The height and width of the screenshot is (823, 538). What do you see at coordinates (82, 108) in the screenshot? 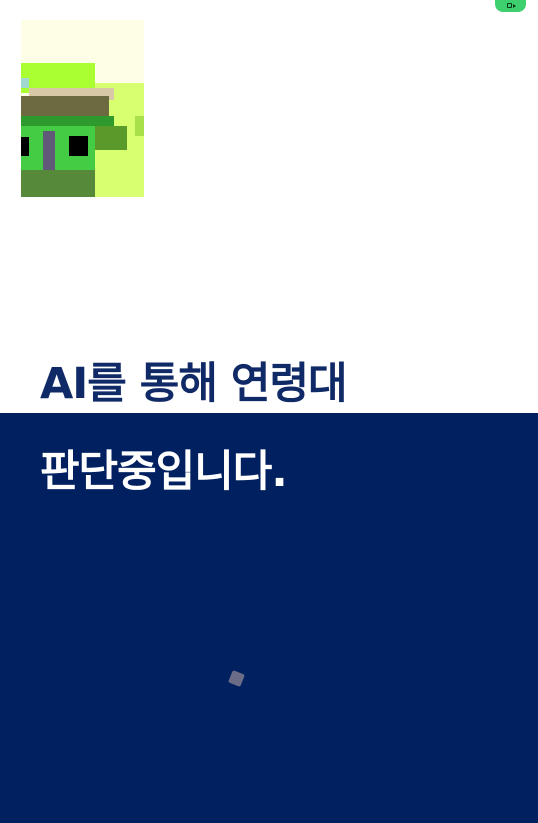
I see `camera-preview` at bounding box center [82, 108].